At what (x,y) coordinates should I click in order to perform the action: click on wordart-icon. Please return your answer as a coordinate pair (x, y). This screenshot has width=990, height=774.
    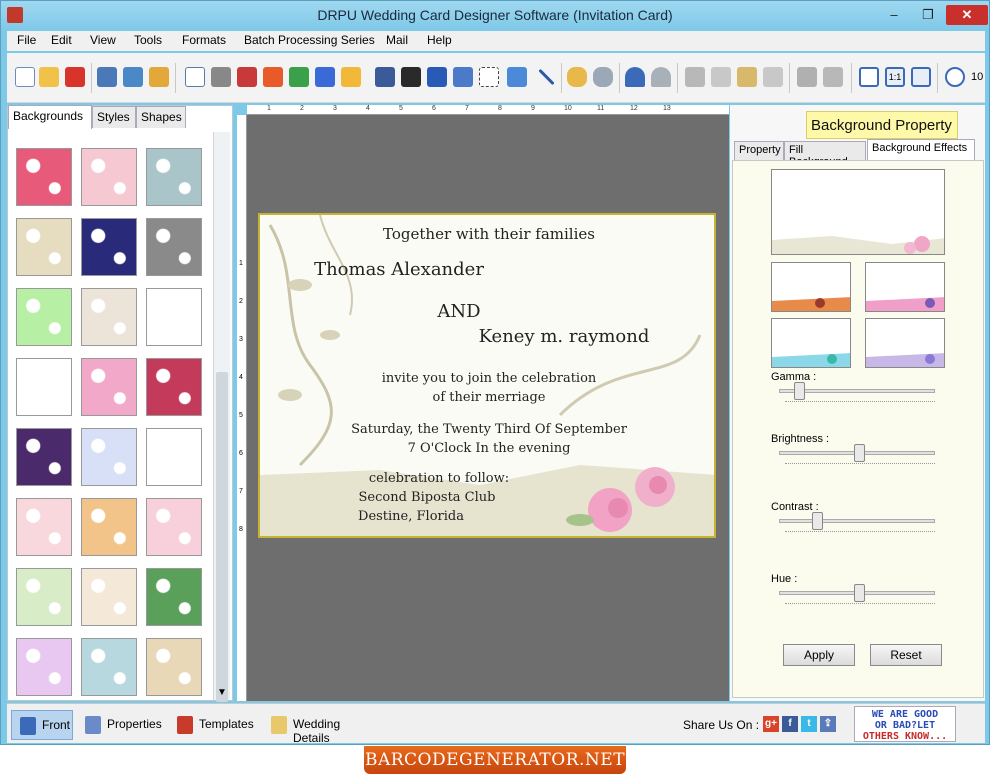
    Looking at the image, I should click on (463, 77).